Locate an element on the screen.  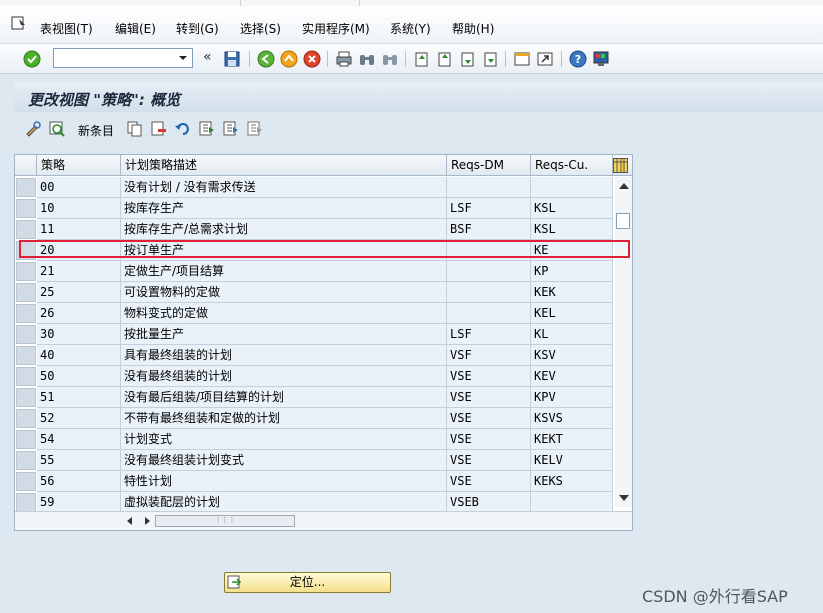
scroll-up-icon is located at coordinates (624, 186).